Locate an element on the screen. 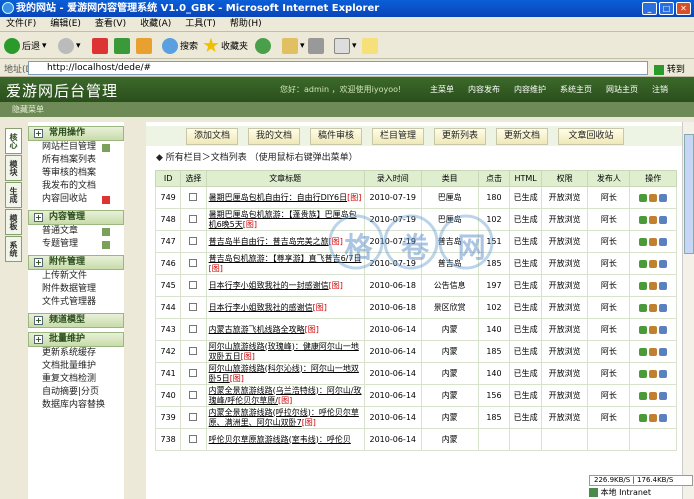 The image size is (694, 499). back-button: 后退 ▾ is located at coordinates (25, 45).